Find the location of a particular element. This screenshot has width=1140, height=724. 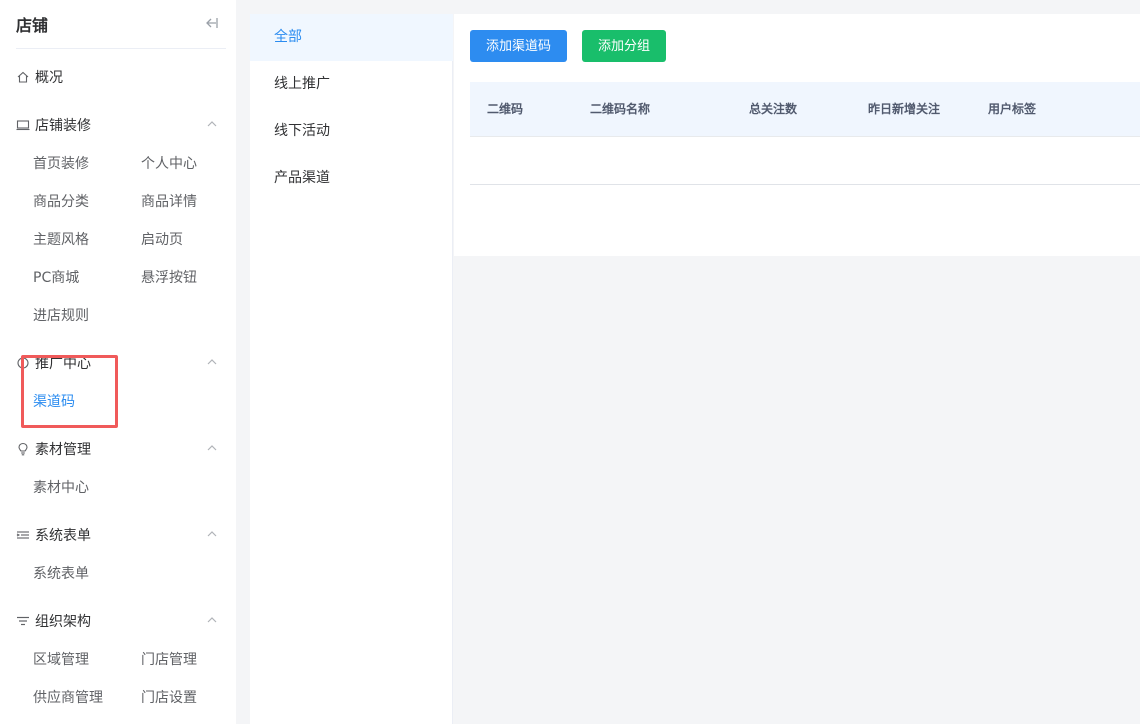

sidebar-item-splash-page: 启动页 is located at coordinates (162, 240).